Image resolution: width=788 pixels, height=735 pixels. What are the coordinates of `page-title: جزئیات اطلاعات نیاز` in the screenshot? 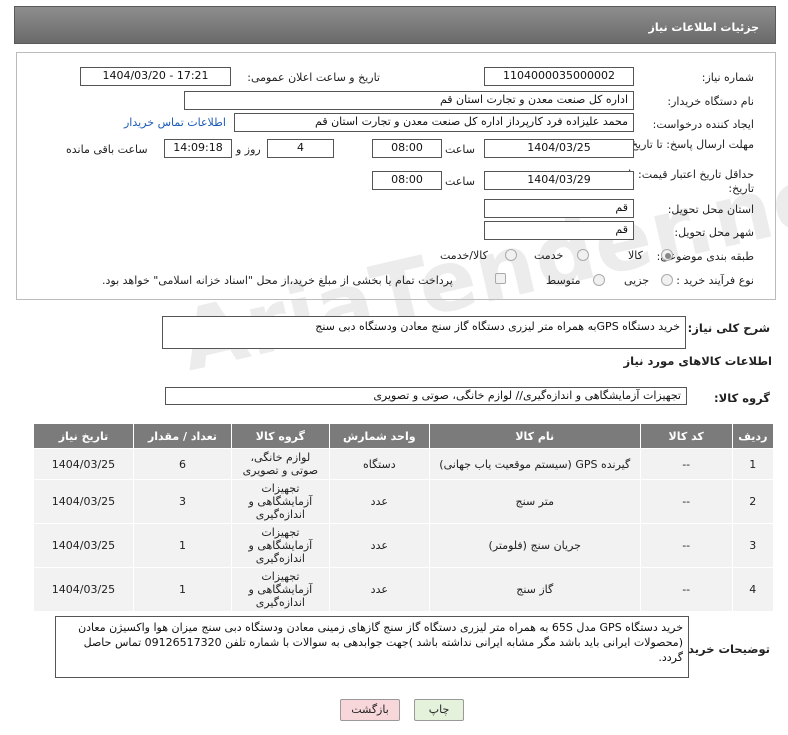 It's located at (704, 27).